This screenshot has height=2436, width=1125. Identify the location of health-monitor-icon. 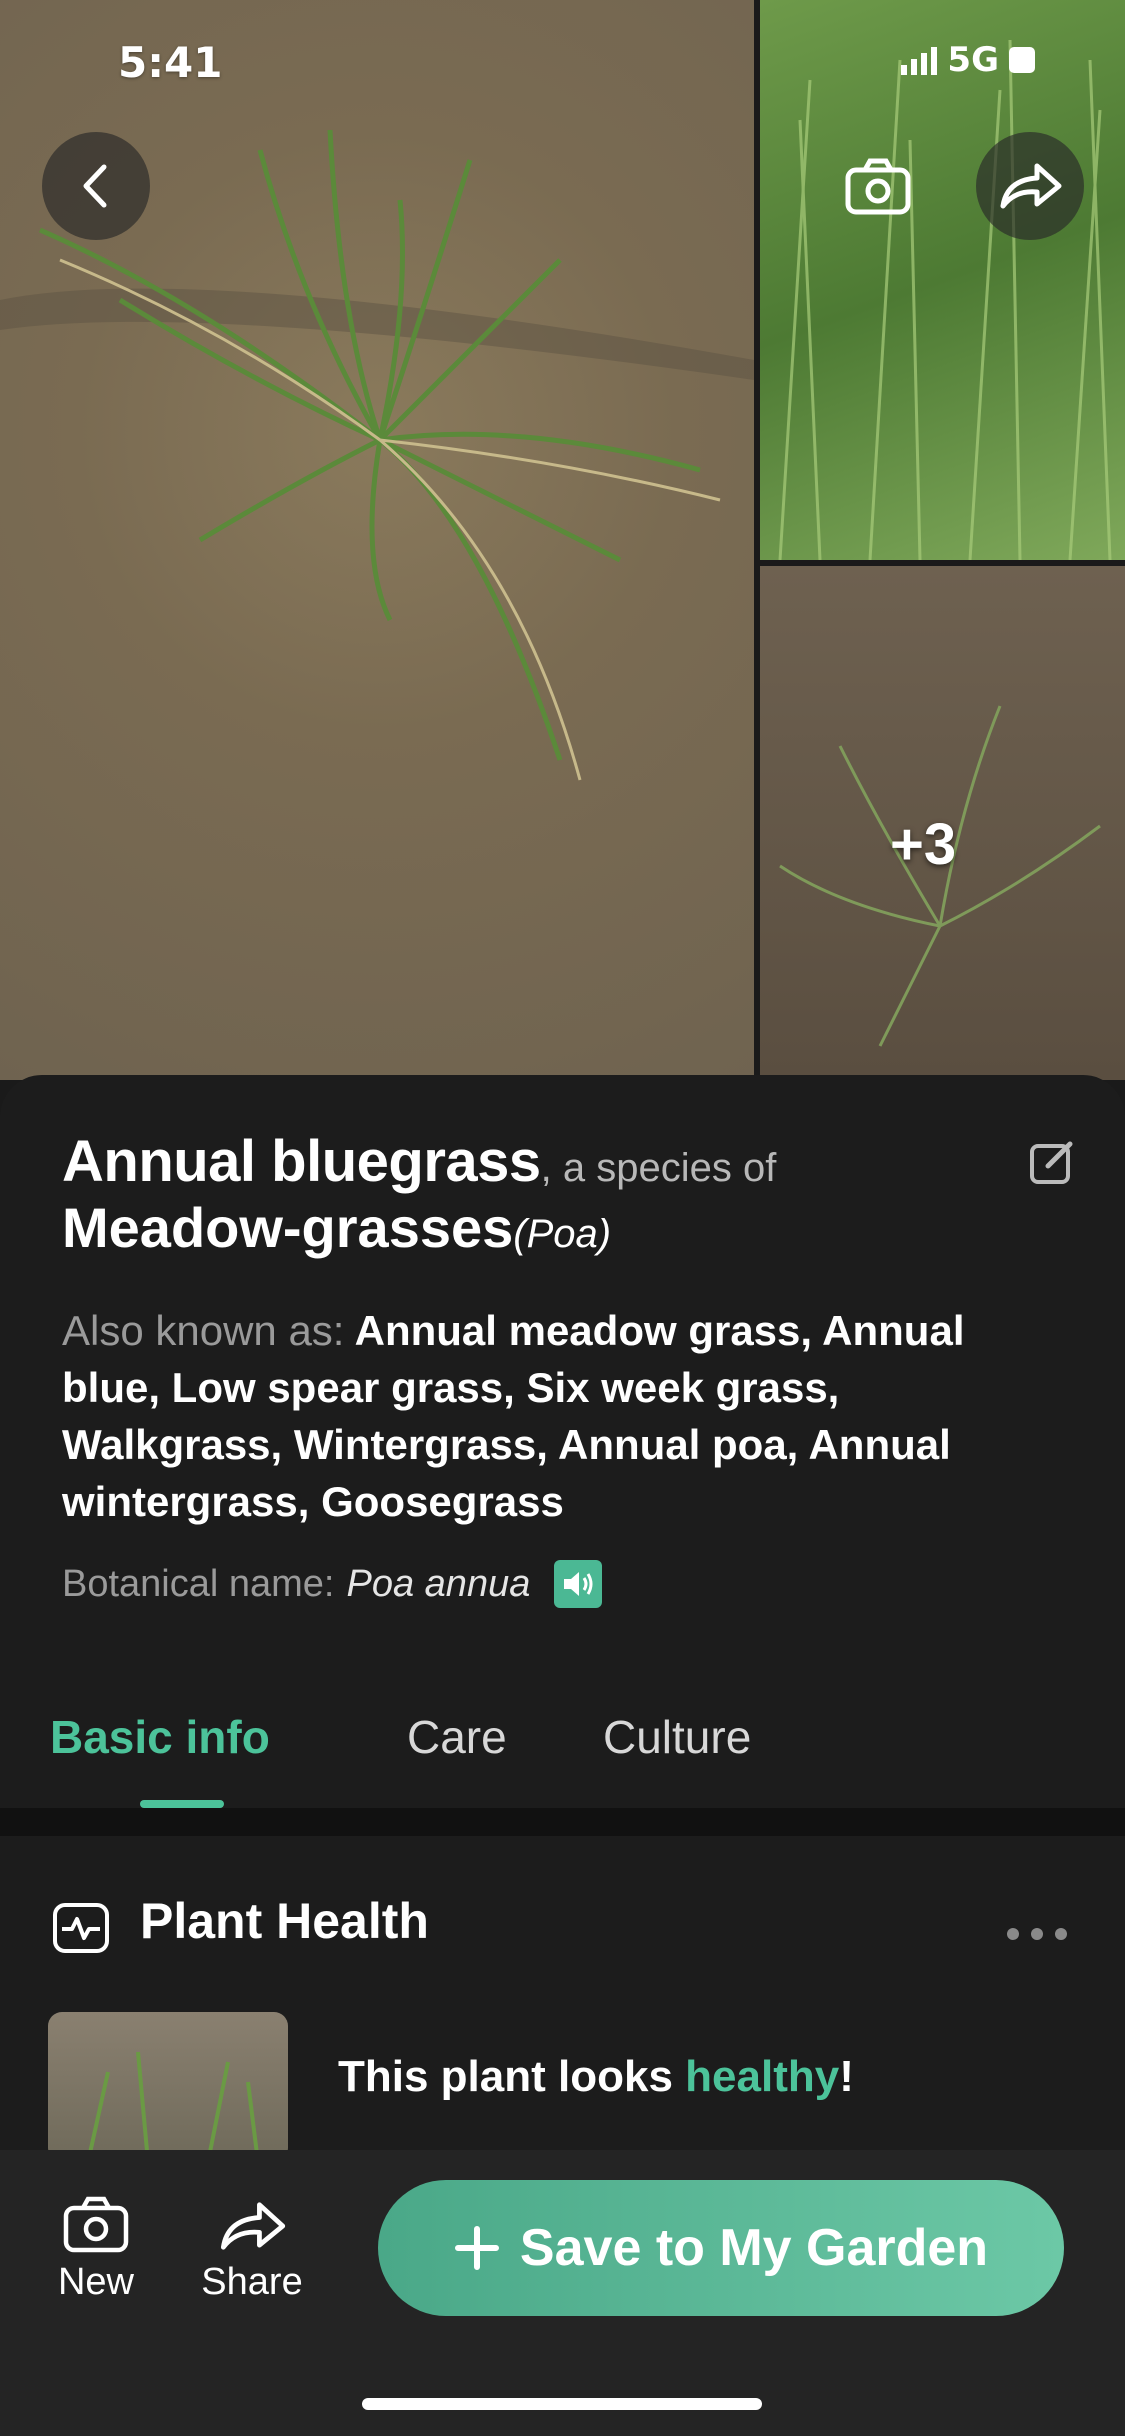
(81, 1930).